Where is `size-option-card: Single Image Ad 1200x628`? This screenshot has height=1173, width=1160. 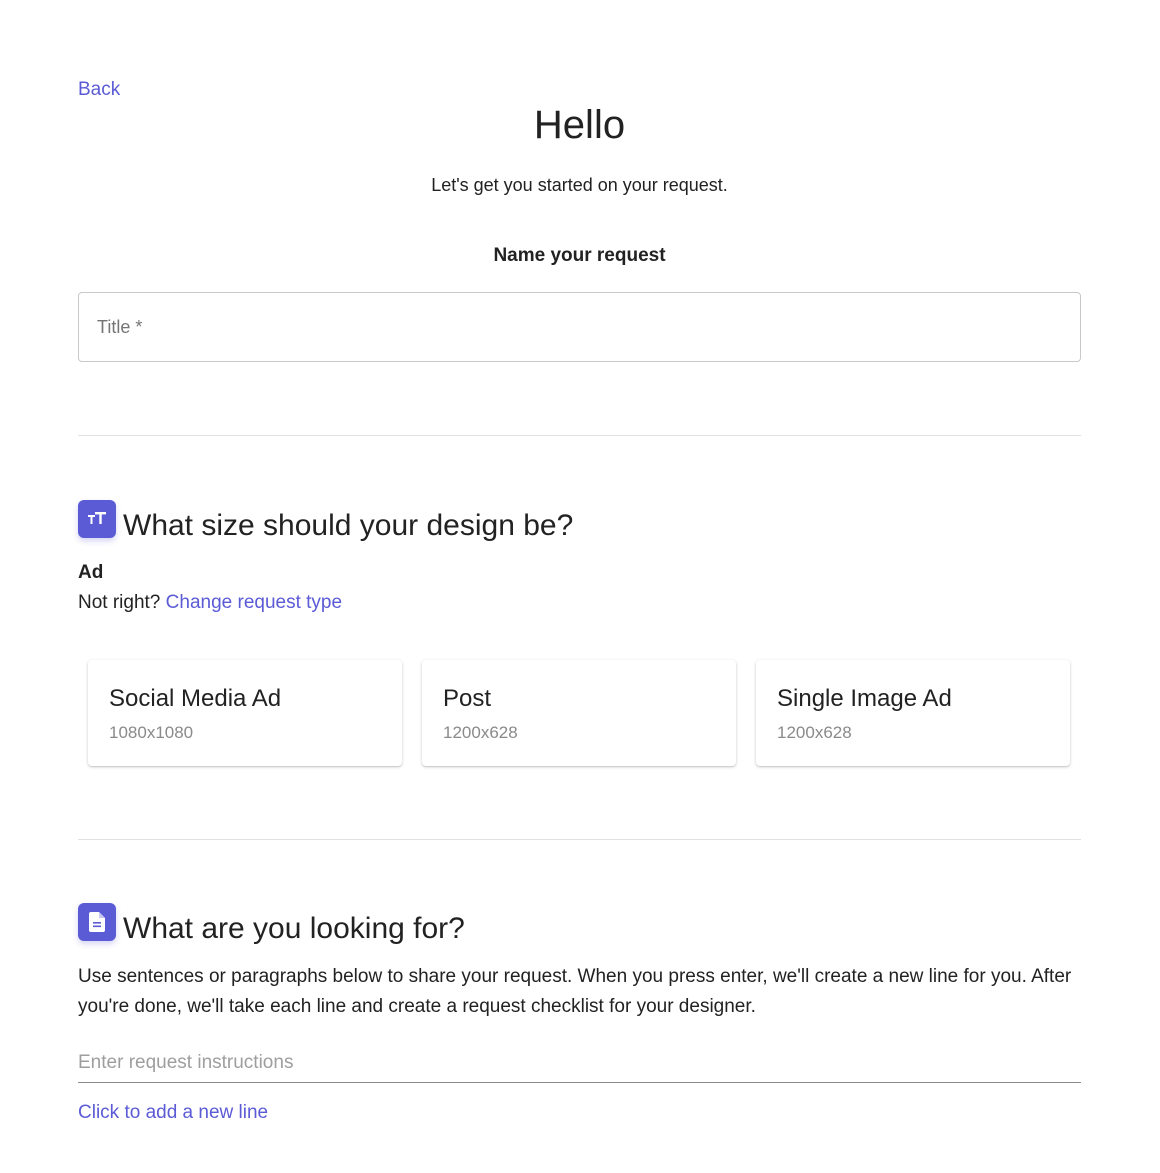 size-option-card: Single Image Ad 1200x628 is located at coordinates (913, 713).